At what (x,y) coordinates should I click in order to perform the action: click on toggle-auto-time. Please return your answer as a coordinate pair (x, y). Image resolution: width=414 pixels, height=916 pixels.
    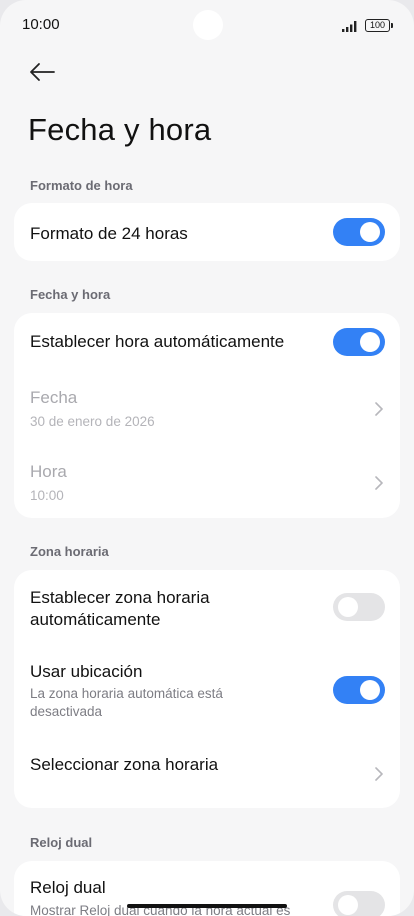
    Looking at the image, I should click on (359, 342).